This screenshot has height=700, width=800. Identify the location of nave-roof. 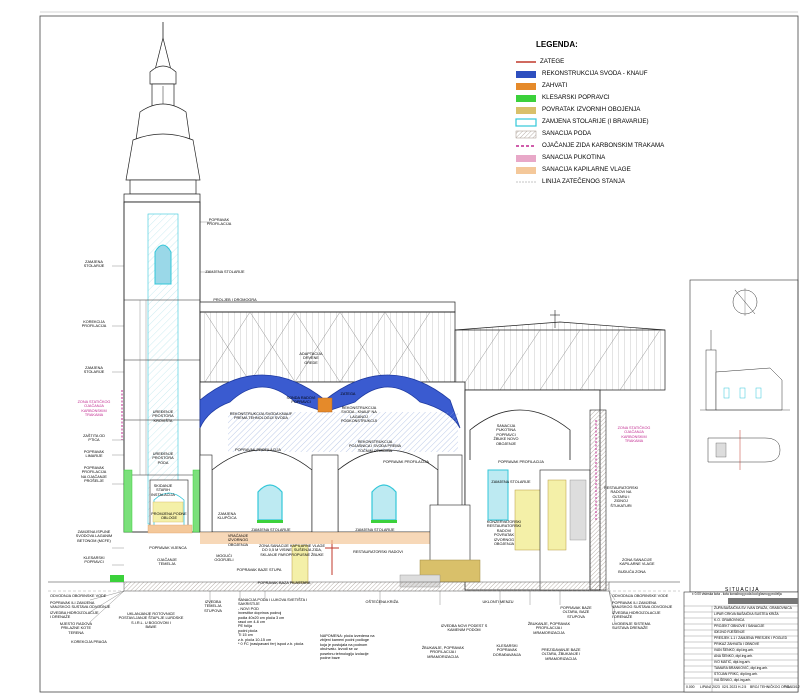
(327, 342).